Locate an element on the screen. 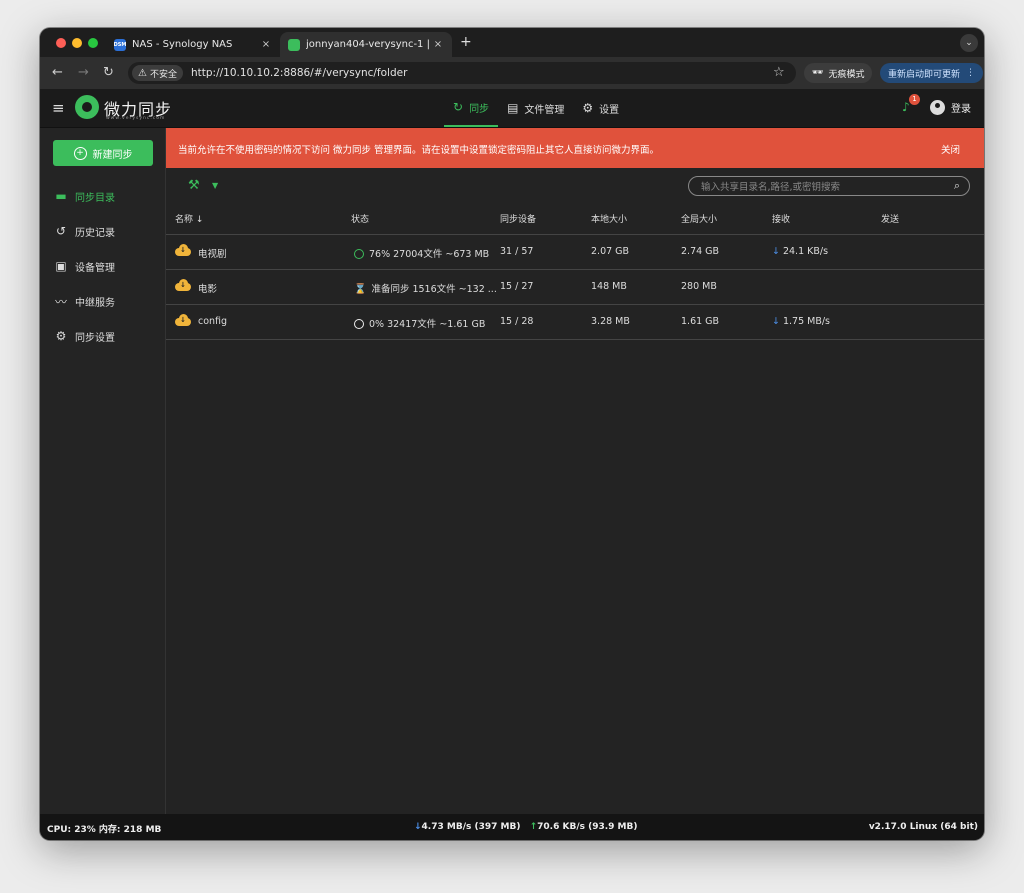 The image size is (1024, 893). nav-file-manager: ▤ 文件管理 is located at coordinates (535, 108).